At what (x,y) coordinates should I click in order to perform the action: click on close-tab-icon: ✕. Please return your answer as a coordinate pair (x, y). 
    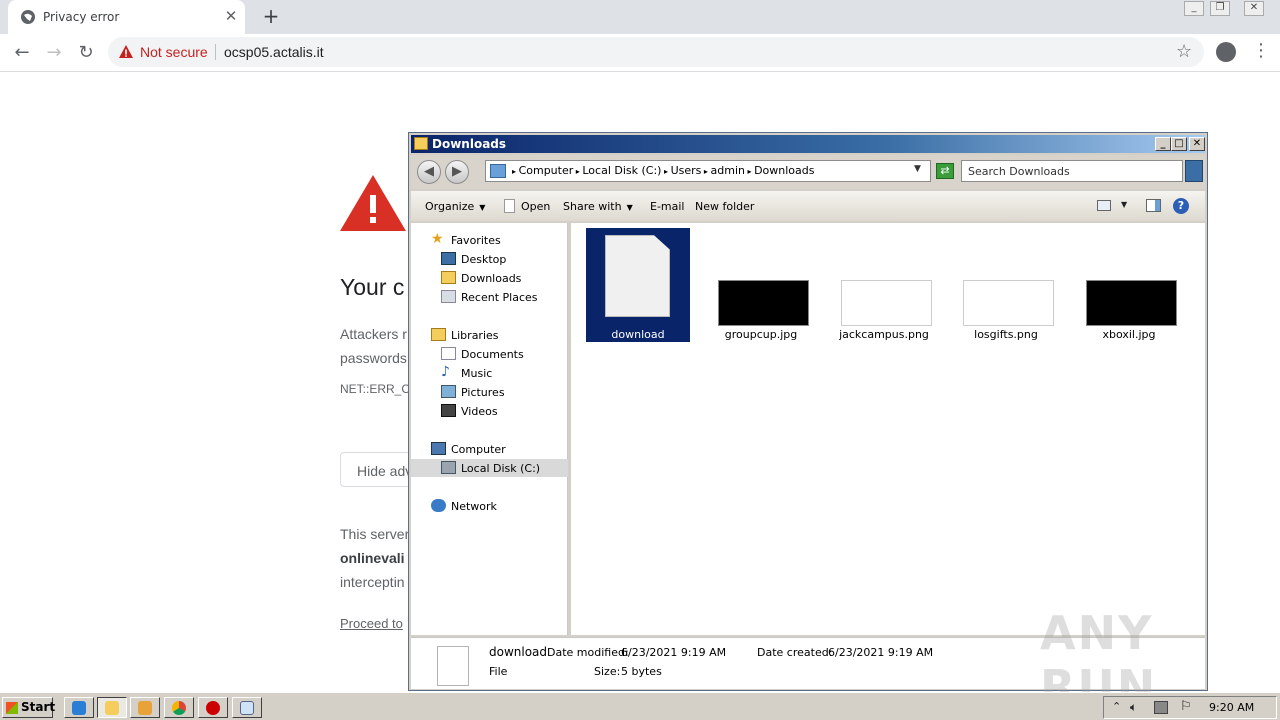
    Looking at the image, I should click on (231, 16).